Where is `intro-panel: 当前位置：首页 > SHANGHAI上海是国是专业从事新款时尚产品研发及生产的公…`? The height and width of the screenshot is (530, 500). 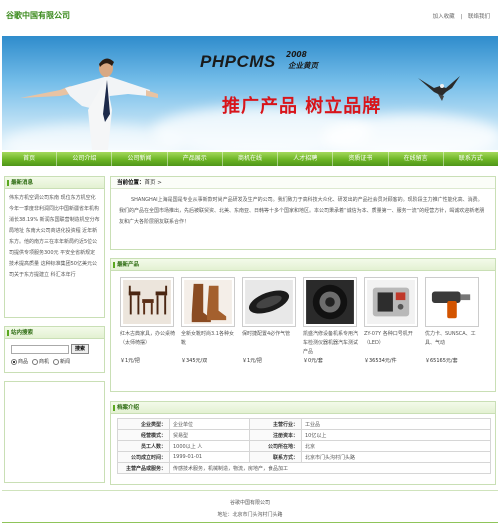 intro-panel: 当前位置：首页 > SHANGHAI上海是国是专业从事新款时尚产品研发及生产的公… is located at coordinates (303, 213).